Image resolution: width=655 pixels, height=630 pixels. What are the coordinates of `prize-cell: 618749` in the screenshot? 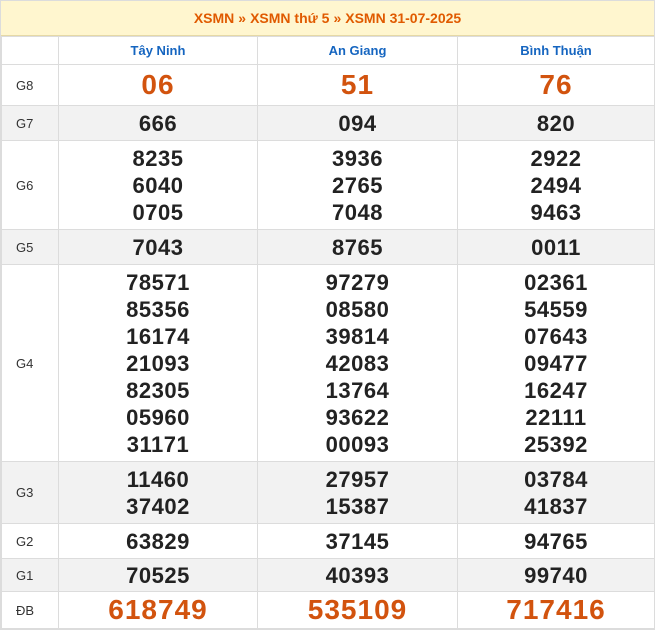 It's located at (158, 610).